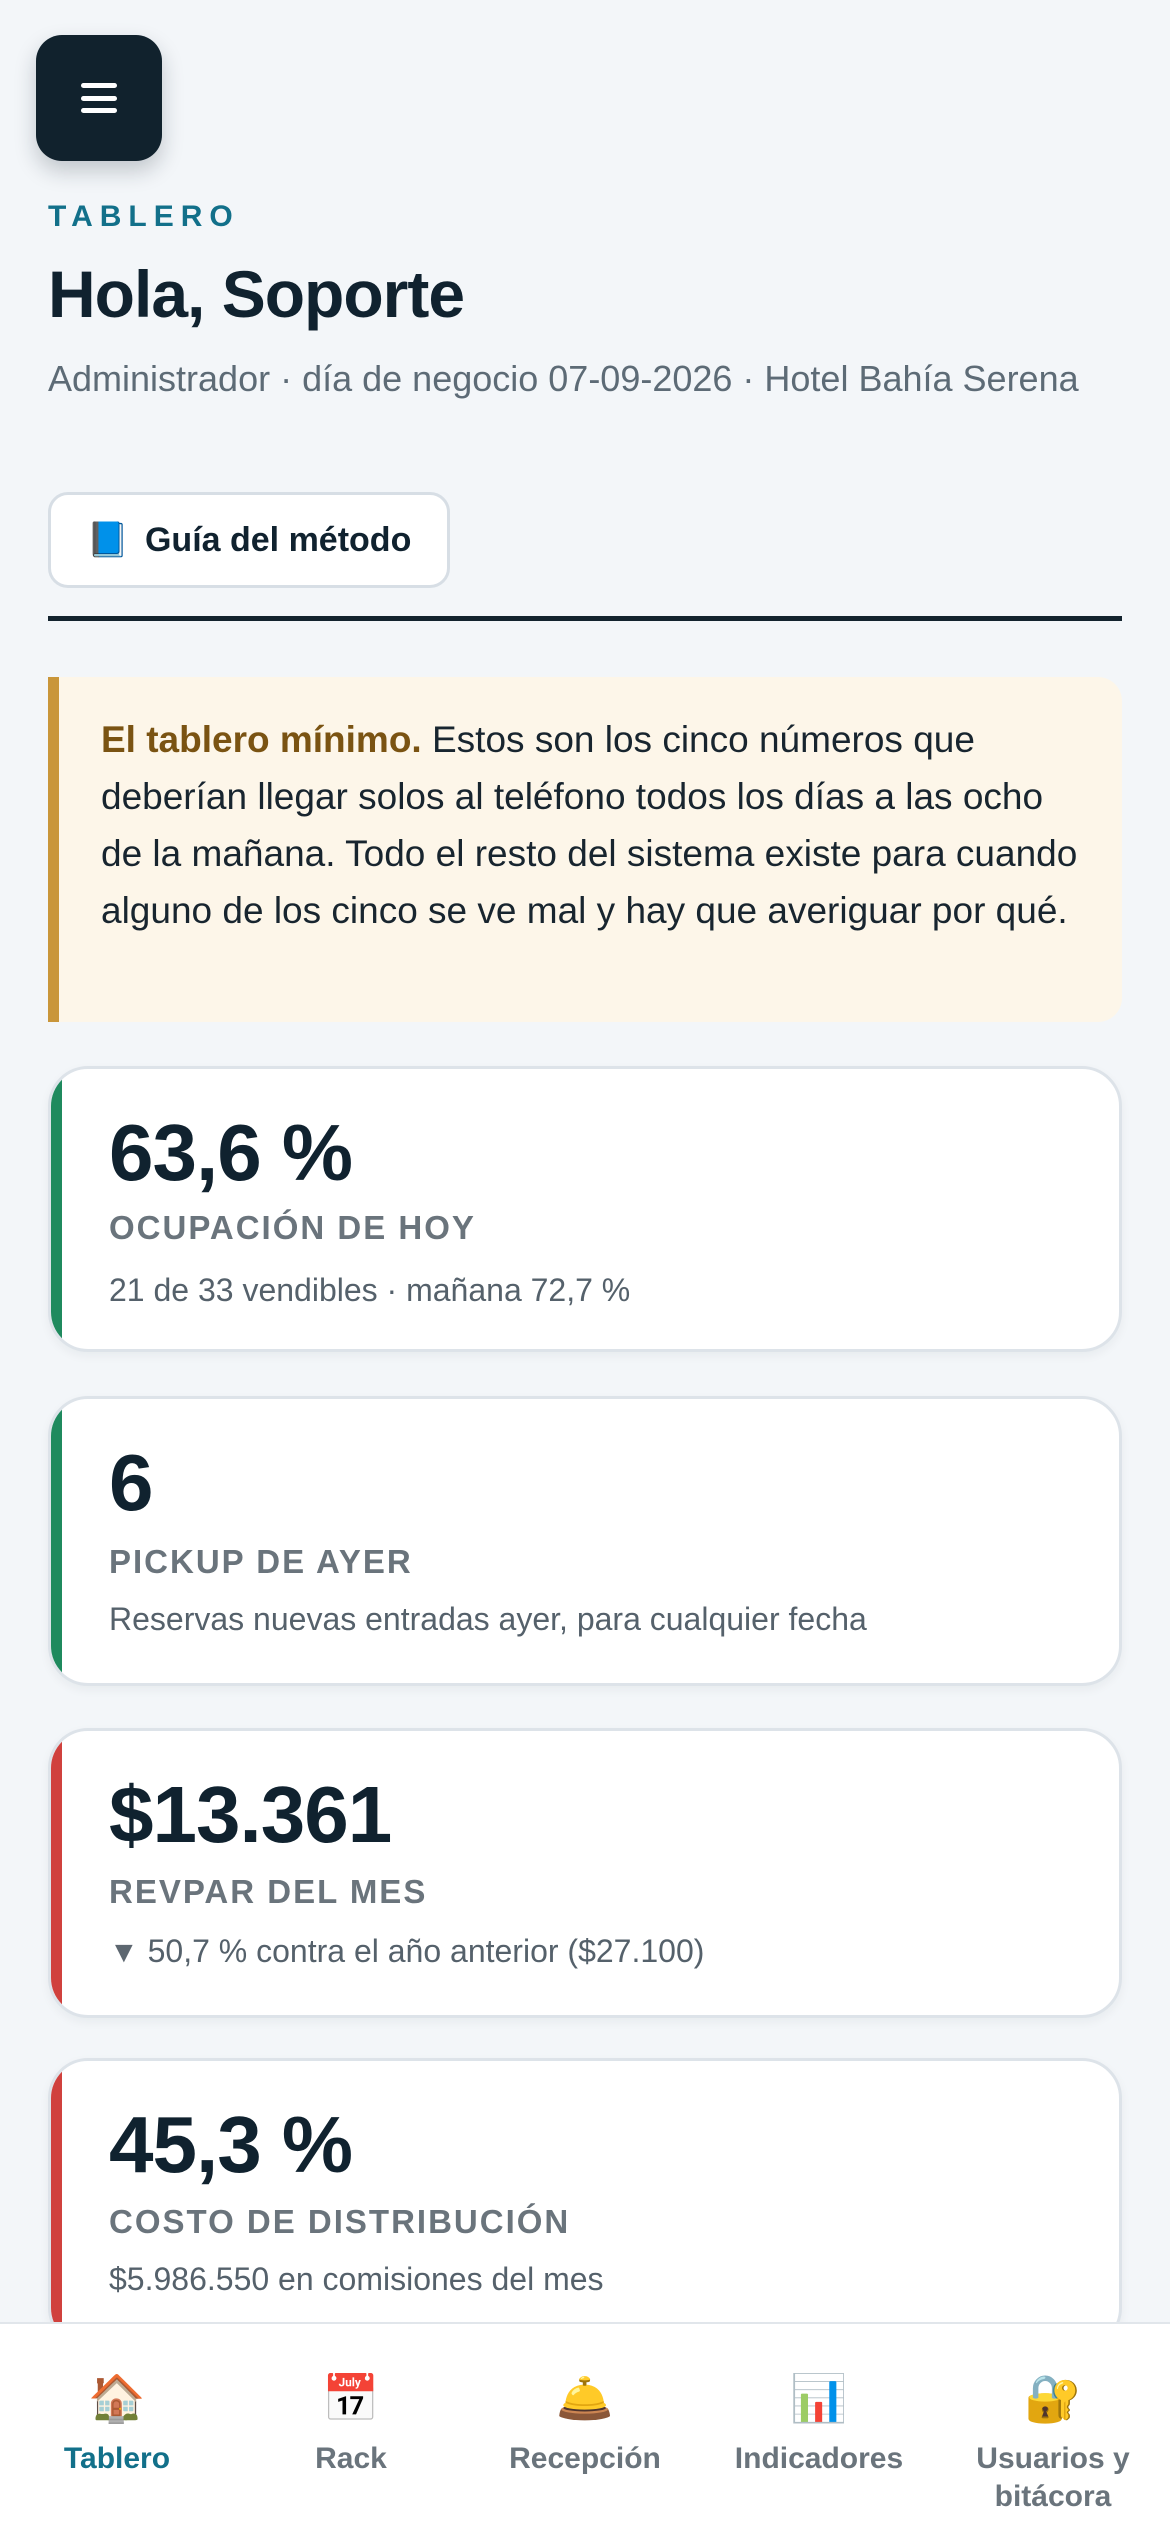  I want to click on kpi-label: PICKUP DE AYER, so click(261, 1561).